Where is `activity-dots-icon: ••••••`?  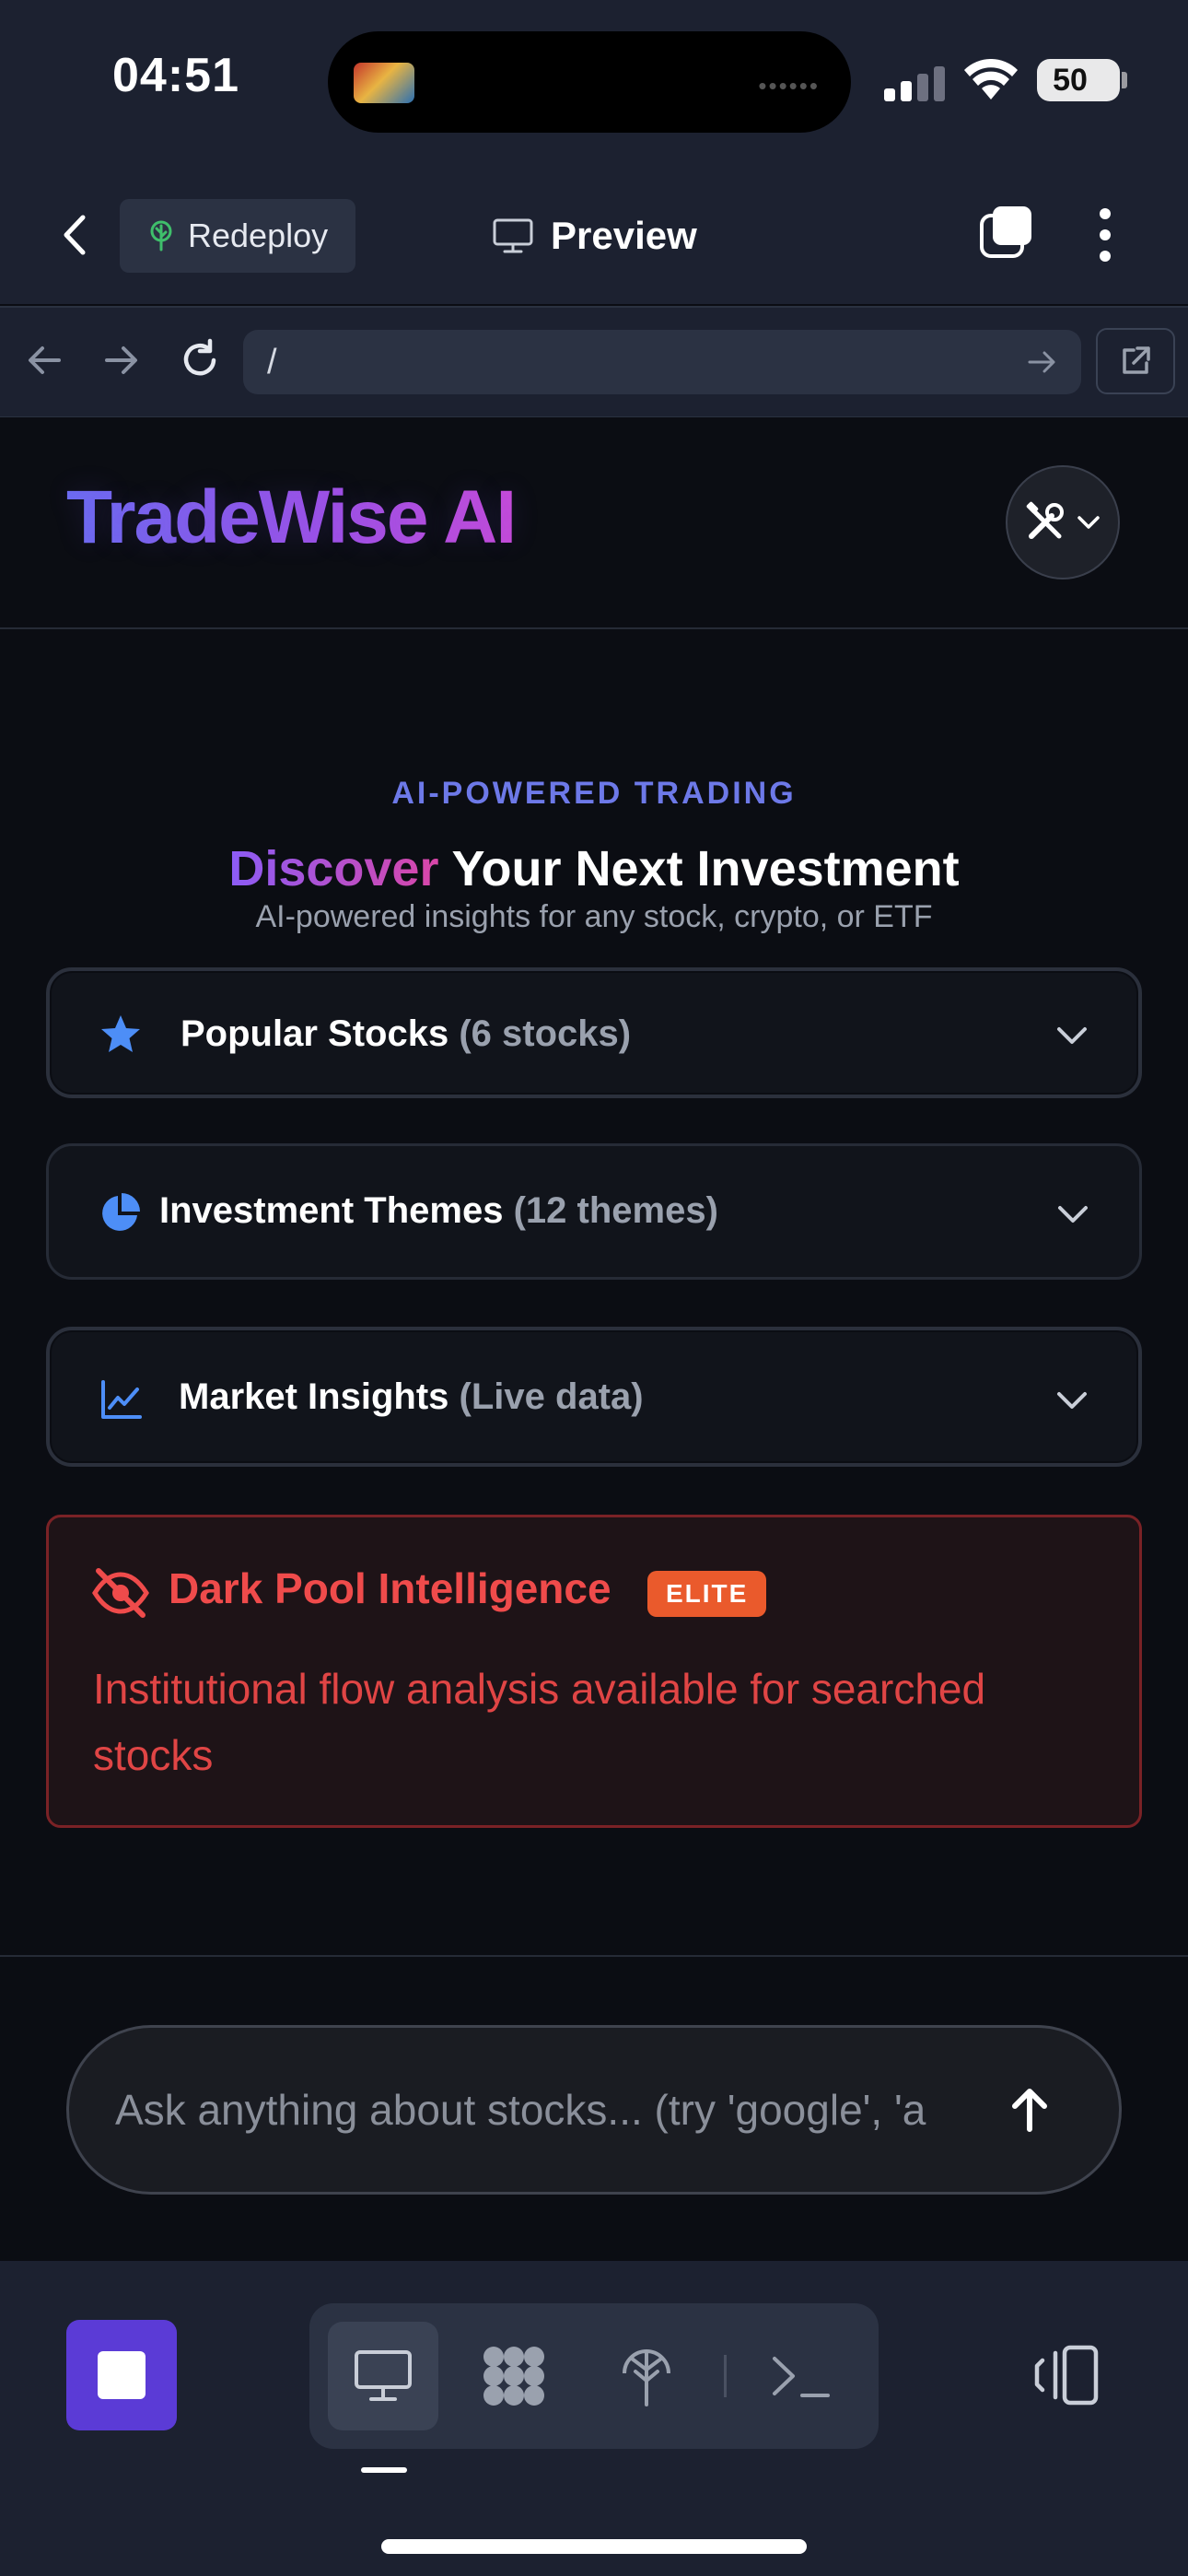 activity-dots-icon: •••••• is located at coordinates (789, 86).